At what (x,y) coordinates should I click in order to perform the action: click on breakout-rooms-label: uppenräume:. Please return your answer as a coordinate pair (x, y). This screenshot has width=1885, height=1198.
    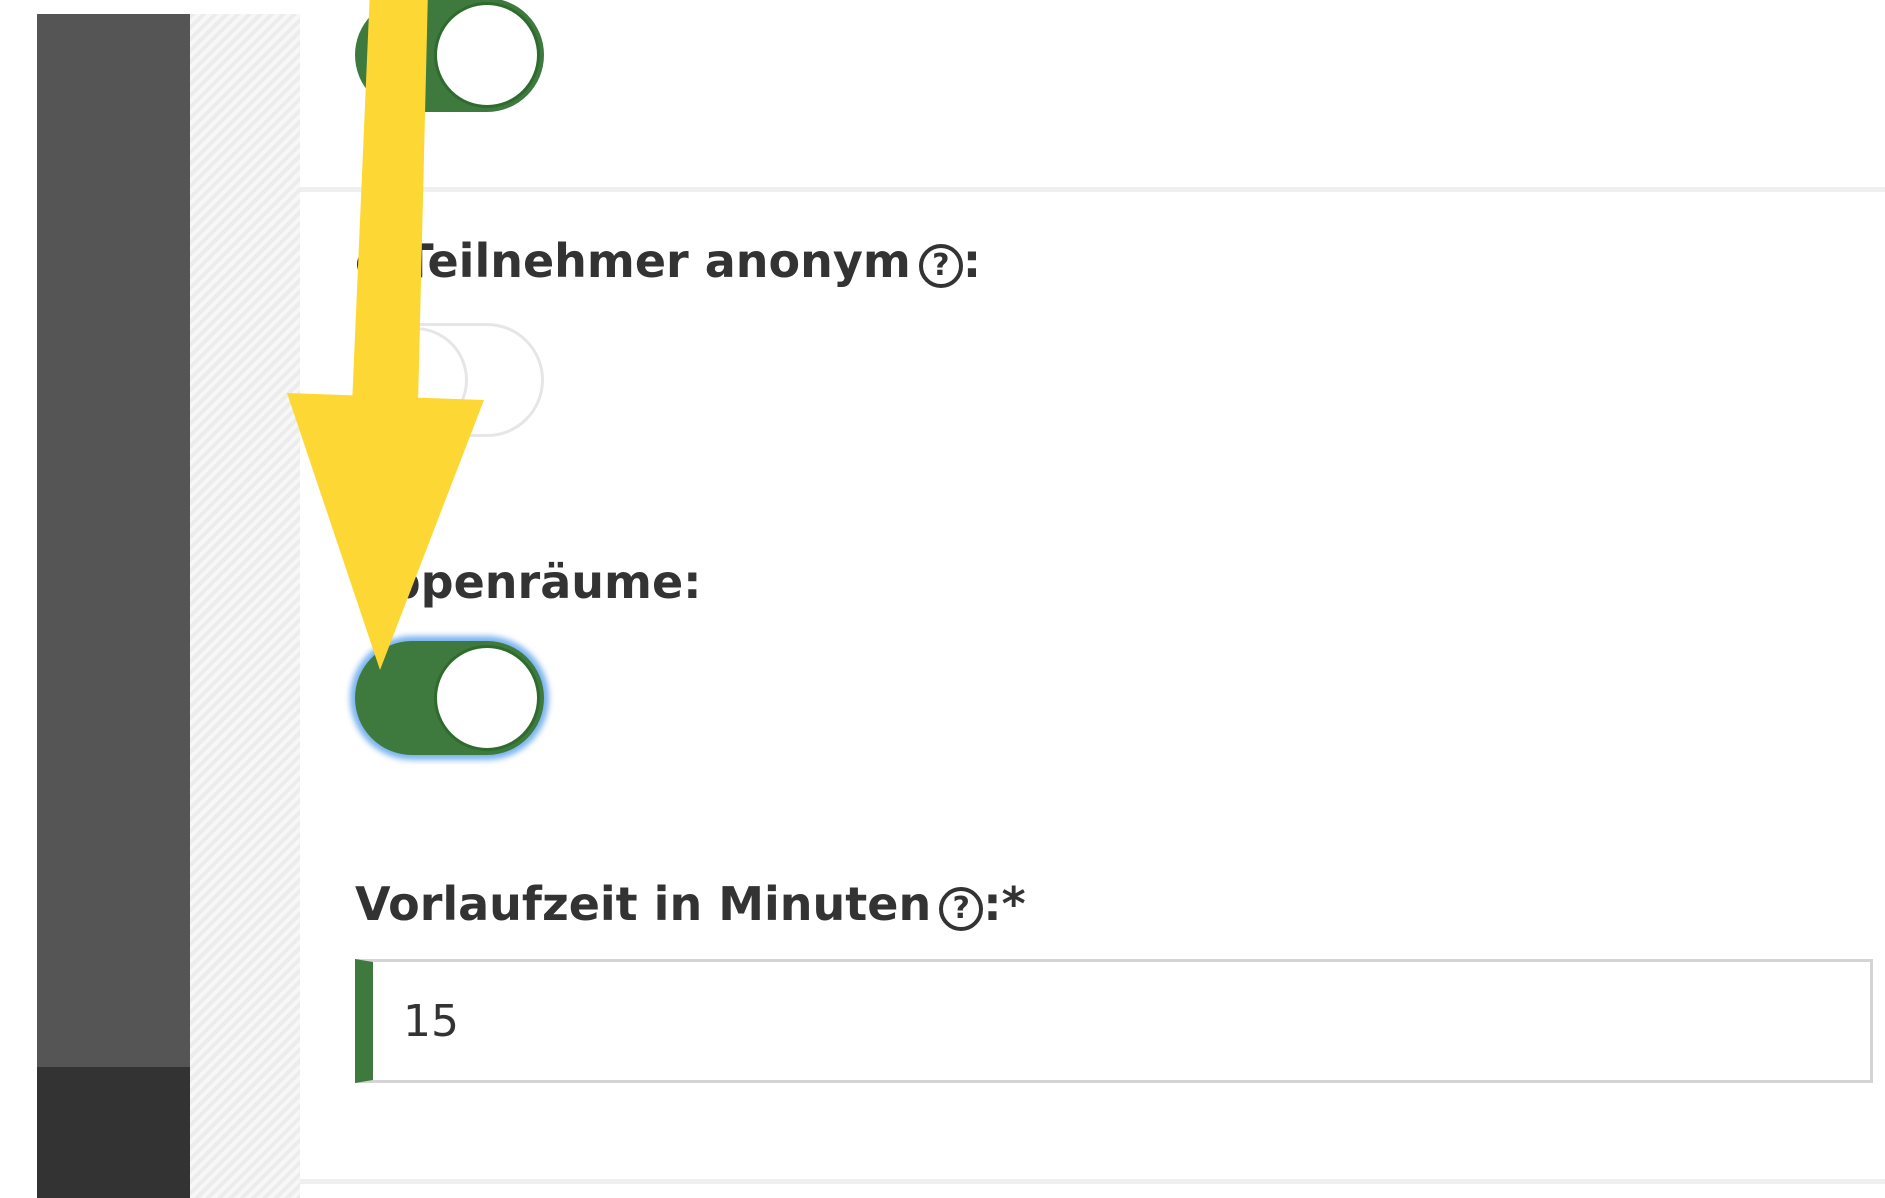
    Looking at the image, I should click on (528, 582).